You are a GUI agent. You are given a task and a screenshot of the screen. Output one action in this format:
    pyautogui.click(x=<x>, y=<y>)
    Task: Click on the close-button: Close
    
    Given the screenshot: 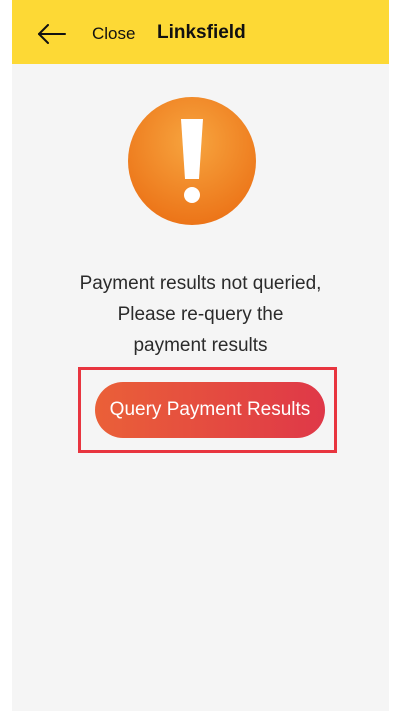 What is the action you would take?
    pyautogui.click(x=113, y=34)
    